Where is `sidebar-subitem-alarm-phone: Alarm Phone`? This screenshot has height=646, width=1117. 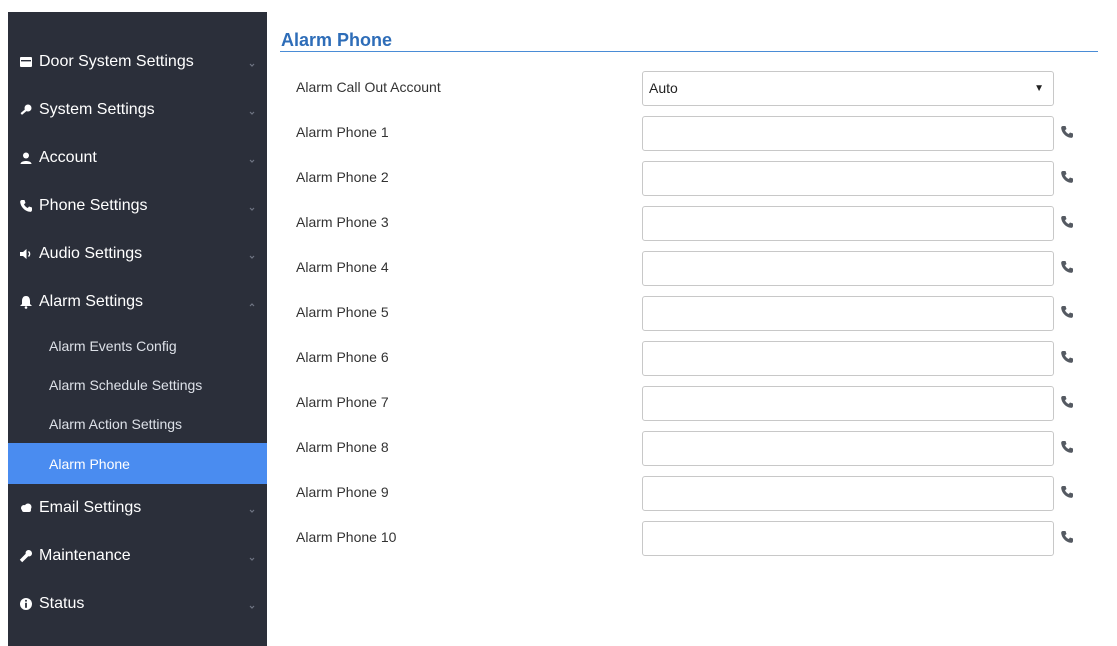
sidebar-subitem-alarm-phone: Alarm Phone is located at coordinates (137, 463).